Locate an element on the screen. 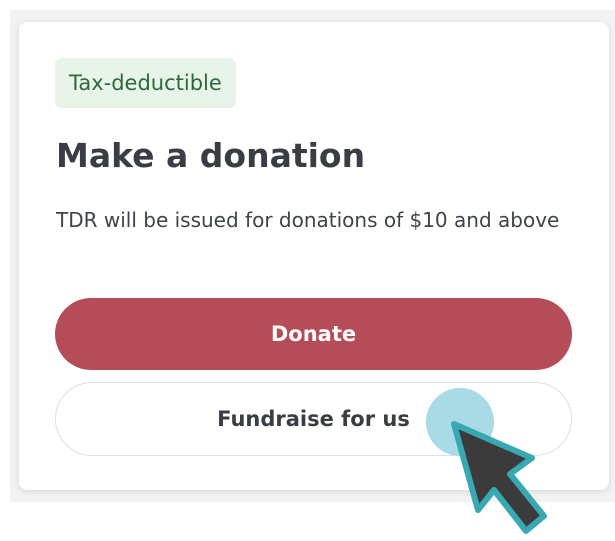  cursor-overlay is located at coordinates (508, 461).